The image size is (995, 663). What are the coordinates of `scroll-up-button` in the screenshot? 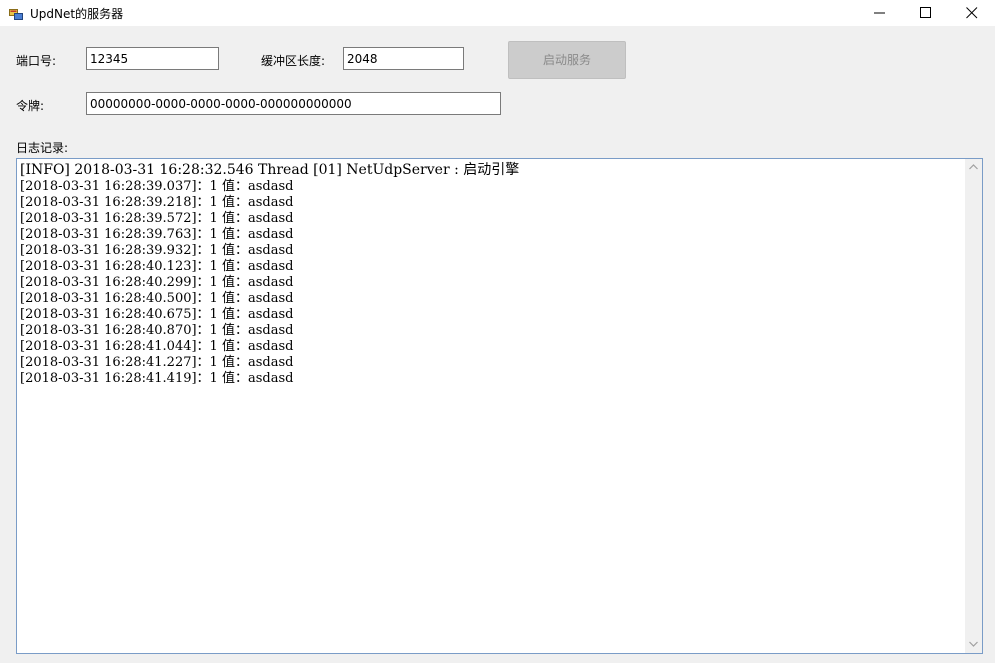 It's located at (973, 167).